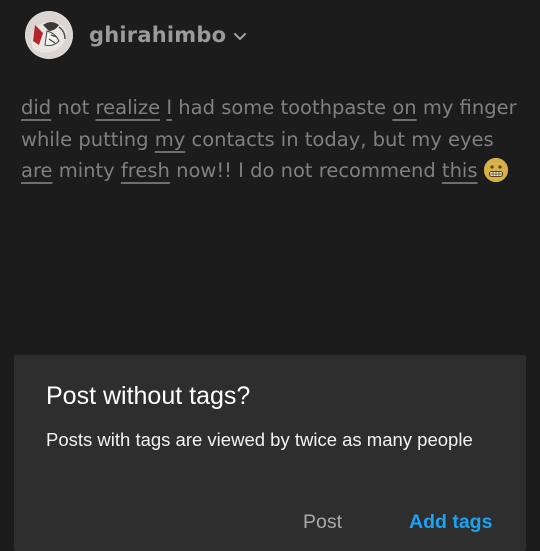  What do you see at coordinates (450, 522) in the screenshot?
I see `add-tags-button: Add tags` at bounding box center [450, 522].